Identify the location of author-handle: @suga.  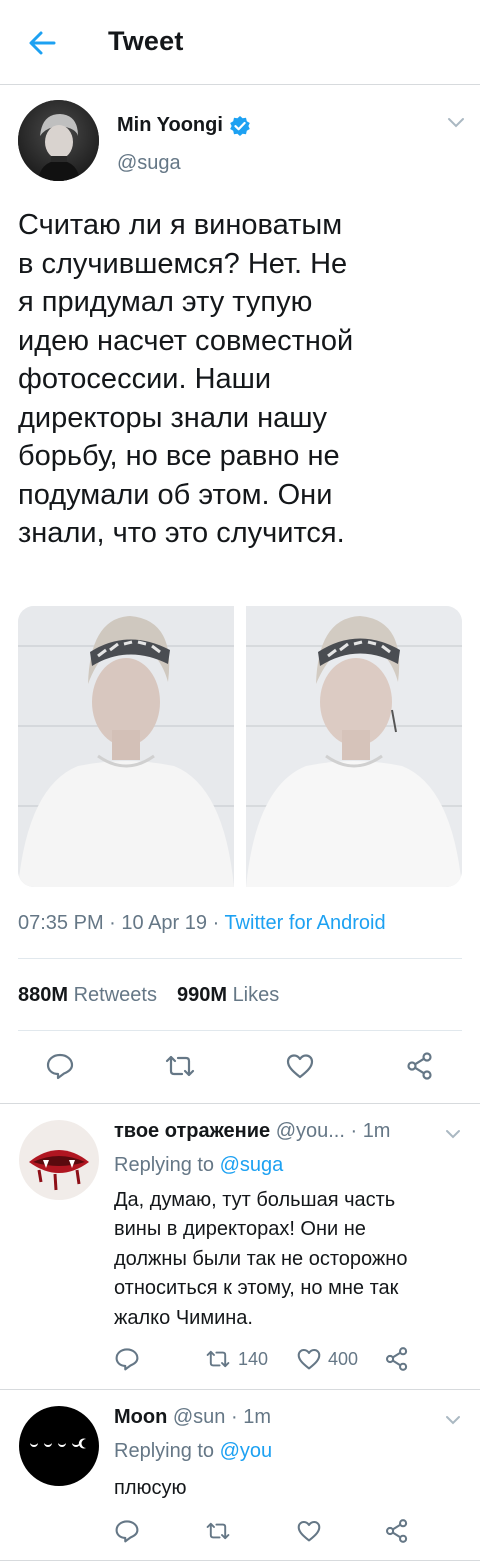
(149, 163).